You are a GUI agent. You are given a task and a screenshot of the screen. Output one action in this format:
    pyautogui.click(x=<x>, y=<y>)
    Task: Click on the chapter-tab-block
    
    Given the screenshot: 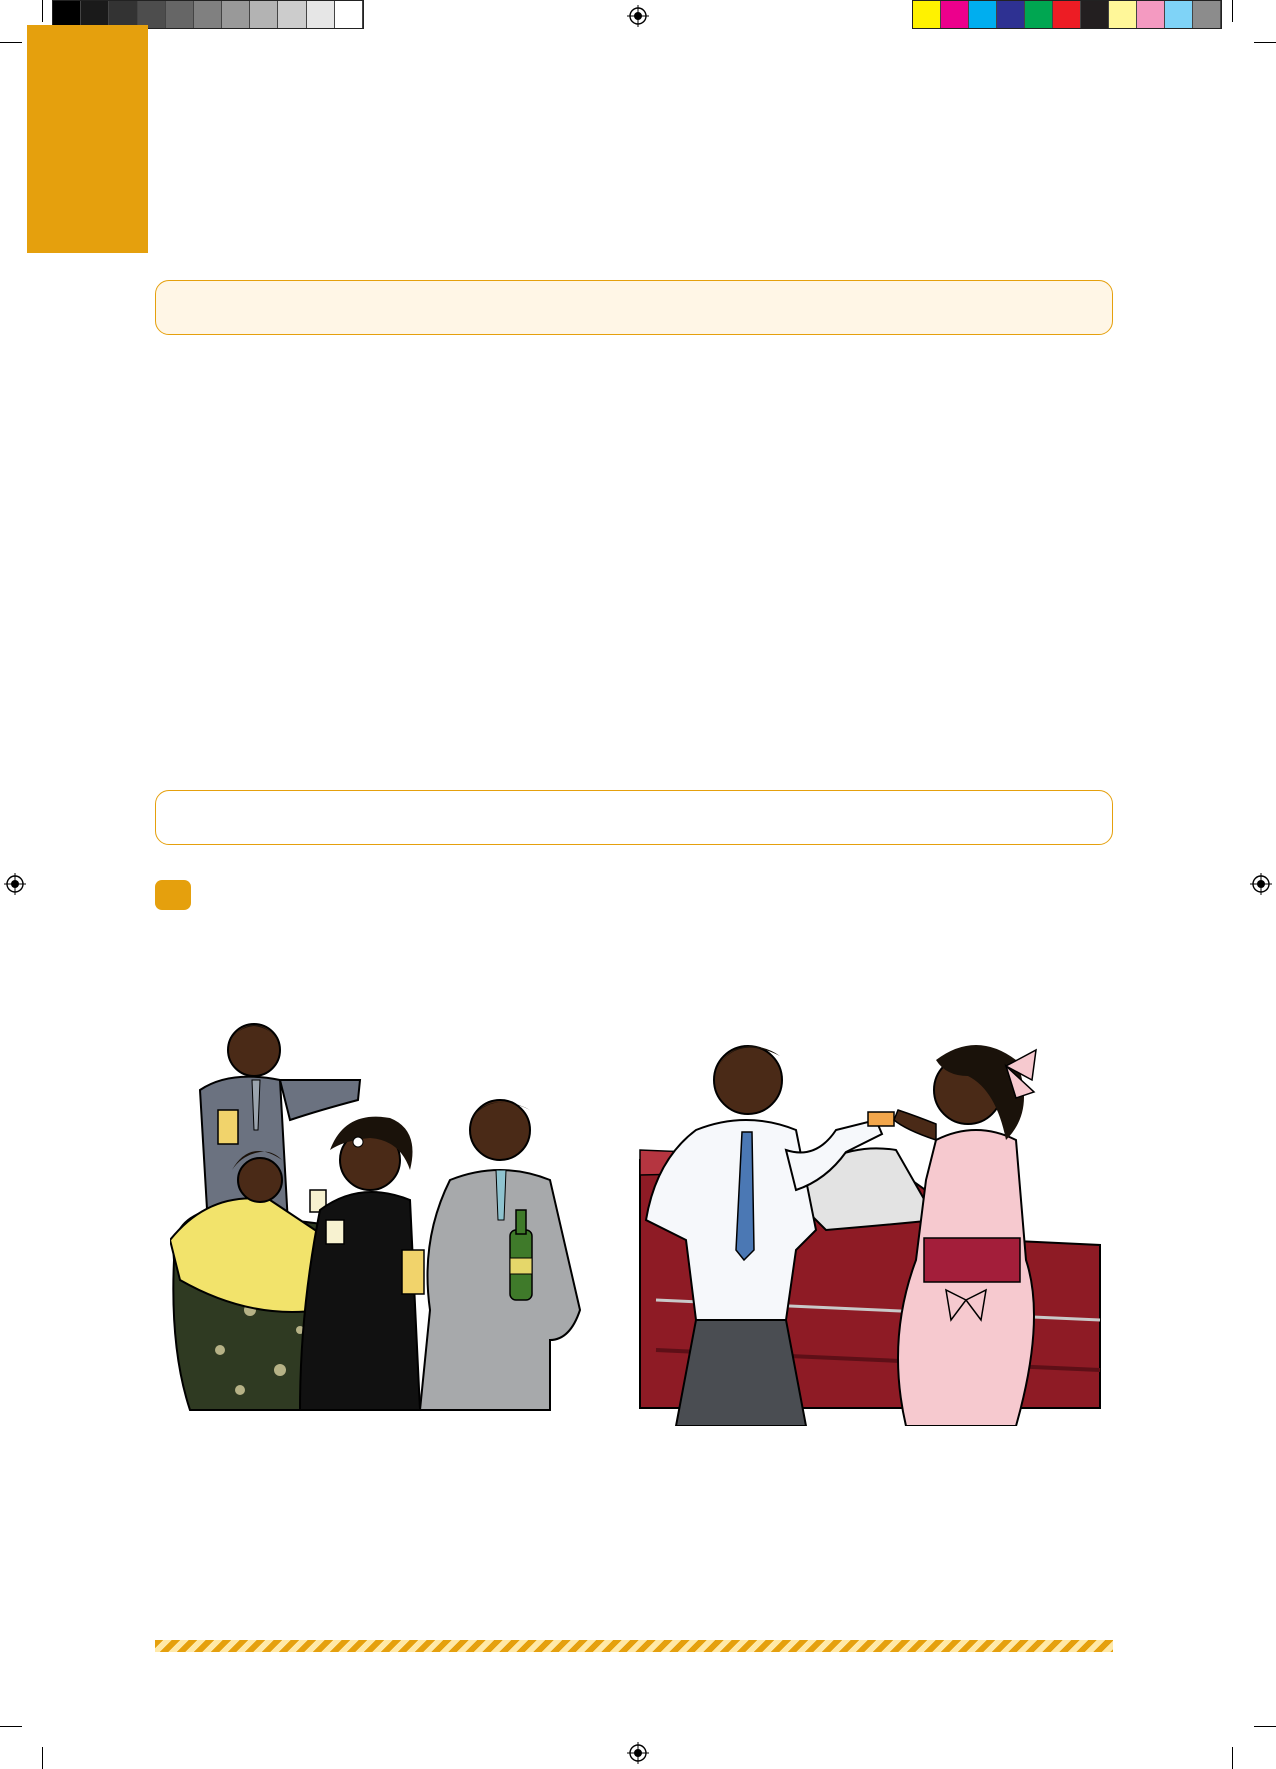 What is the action you would take?
    pyautogui.click(x=87, y=139)
    